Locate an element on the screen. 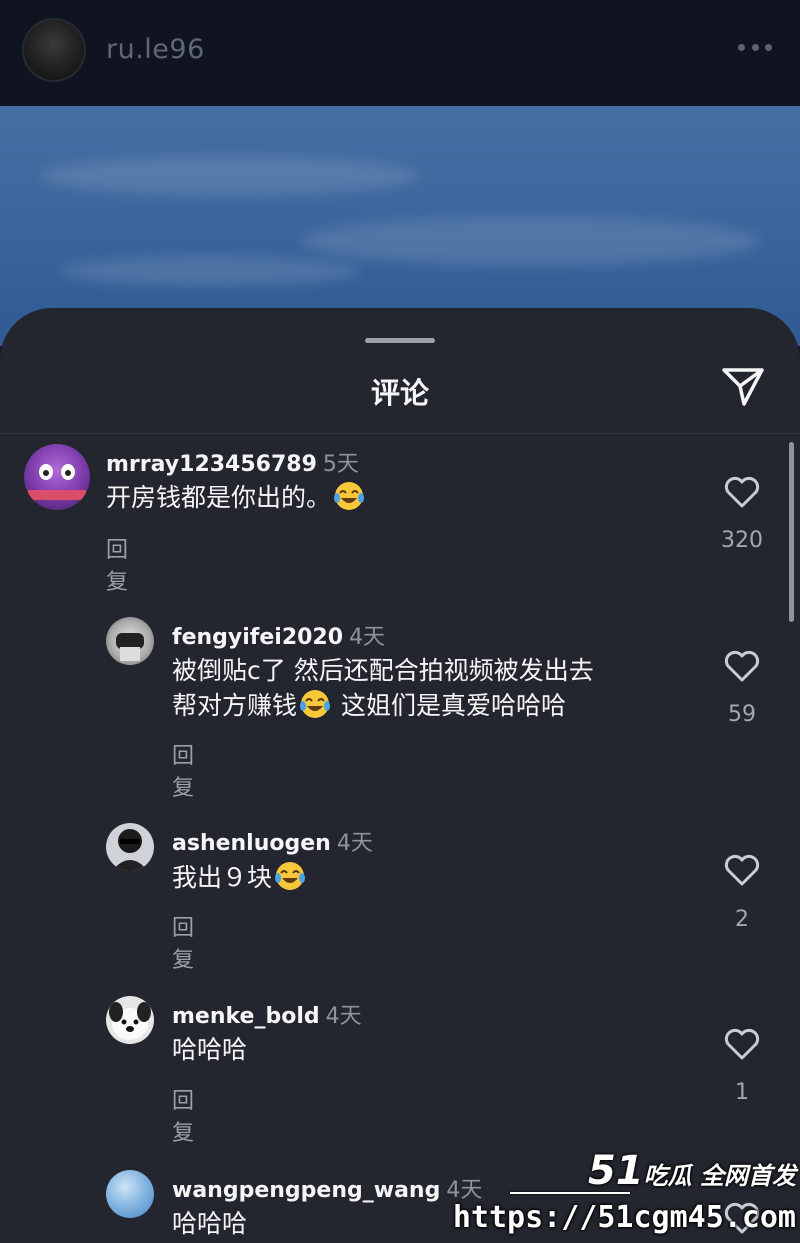 This screenshot has width=800, height=1243. comment-text: 被倒贴c了 然后还配合拍视频被发出去 帮对方赚钱 这姐们是真爱哈哈哈 is located at coordinates (383, 688).